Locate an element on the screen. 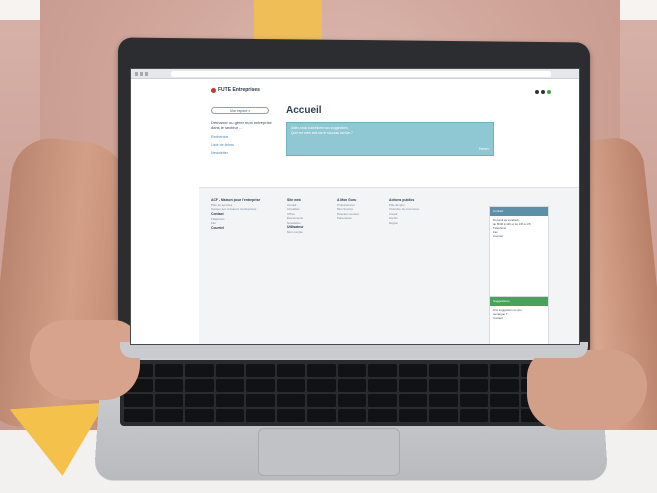 The image size is (657, 493). site-header: FUTE Entreprises is located at coordinates (381, 93).